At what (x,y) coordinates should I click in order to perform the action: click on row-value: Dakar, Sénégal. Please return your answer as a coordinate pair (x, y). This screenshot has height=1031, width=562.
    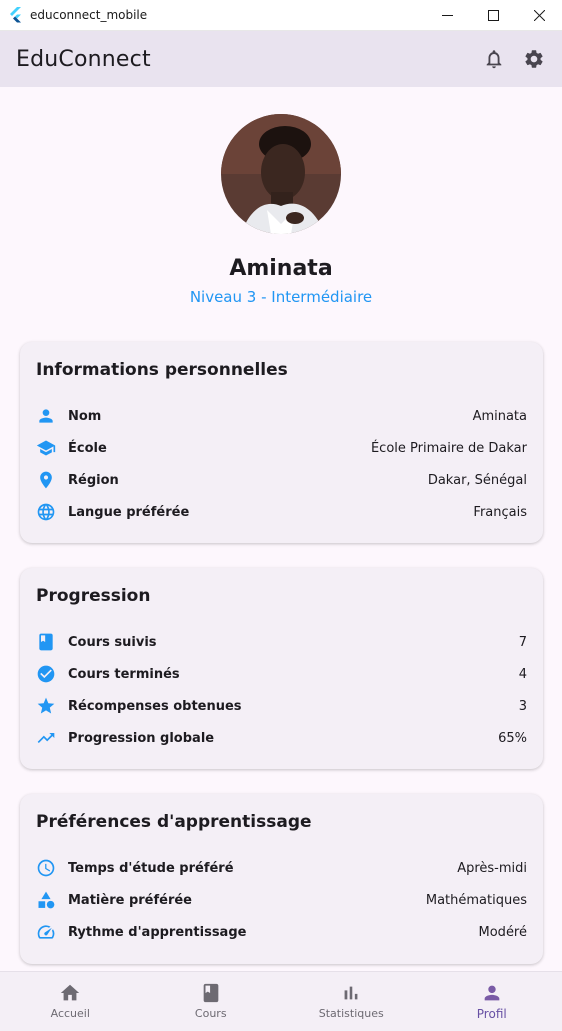
    Looking at the image, I should click on (477, 480).